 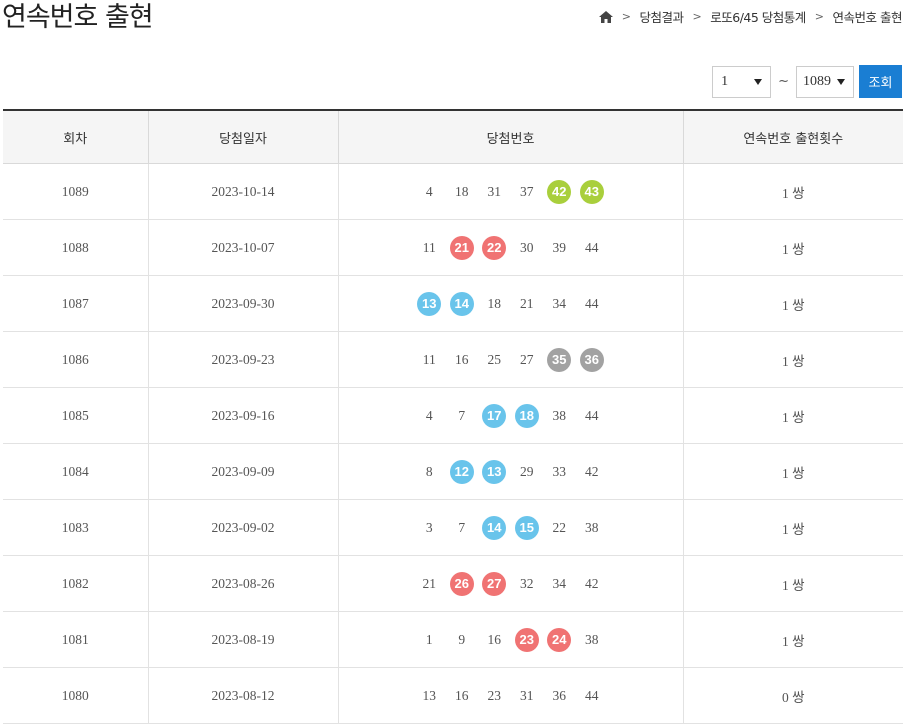 I want to click on number-ball: 27, so click(x=494, y=583).